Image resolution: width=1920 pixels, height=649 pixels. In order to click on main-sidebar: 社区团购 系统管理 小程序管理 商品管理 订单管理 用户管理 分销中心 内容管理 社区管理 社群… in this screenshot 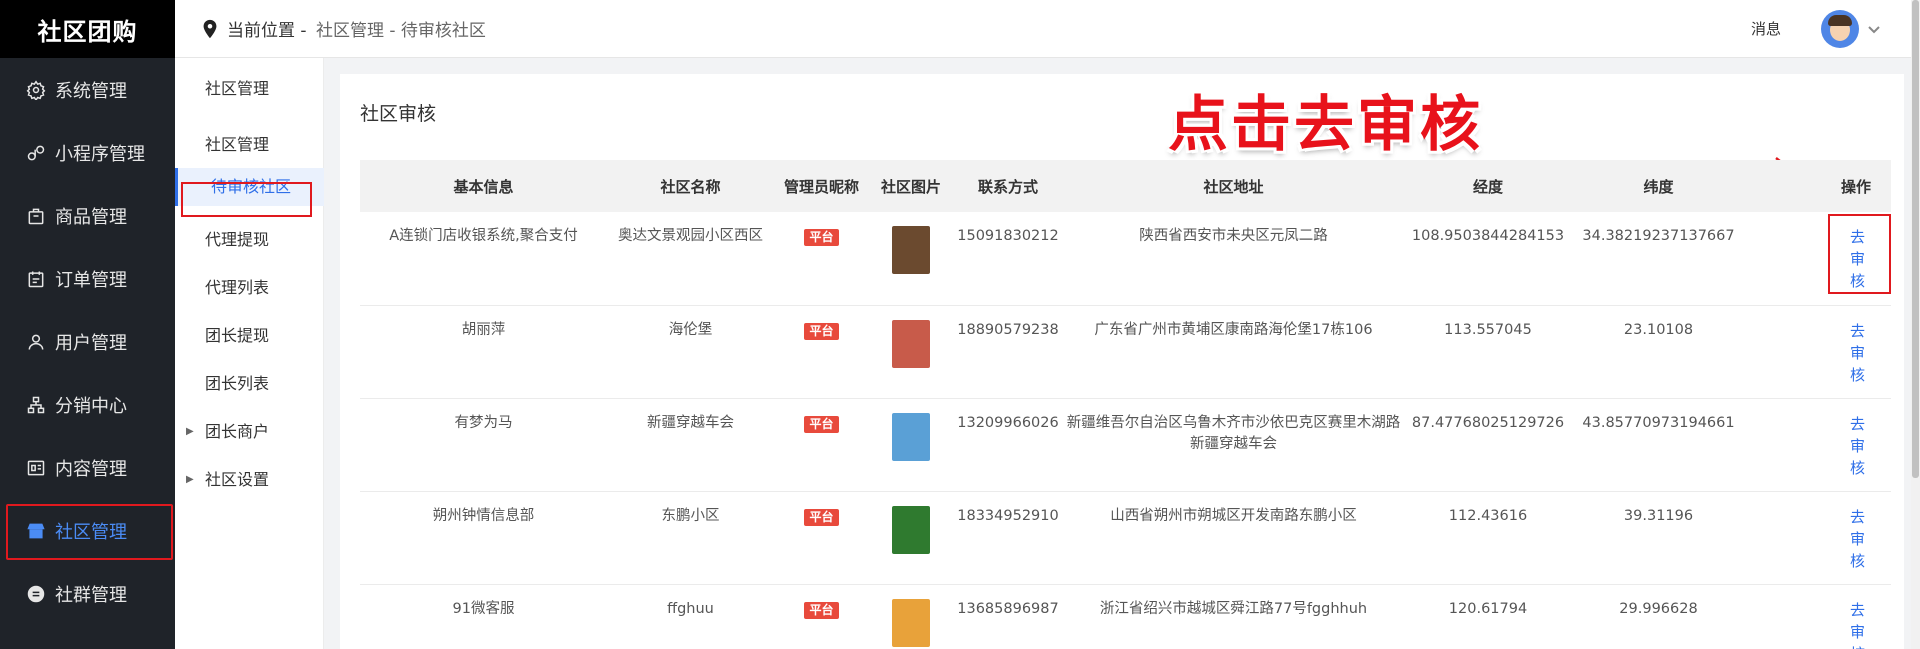, I will do `click(87, 324)`.